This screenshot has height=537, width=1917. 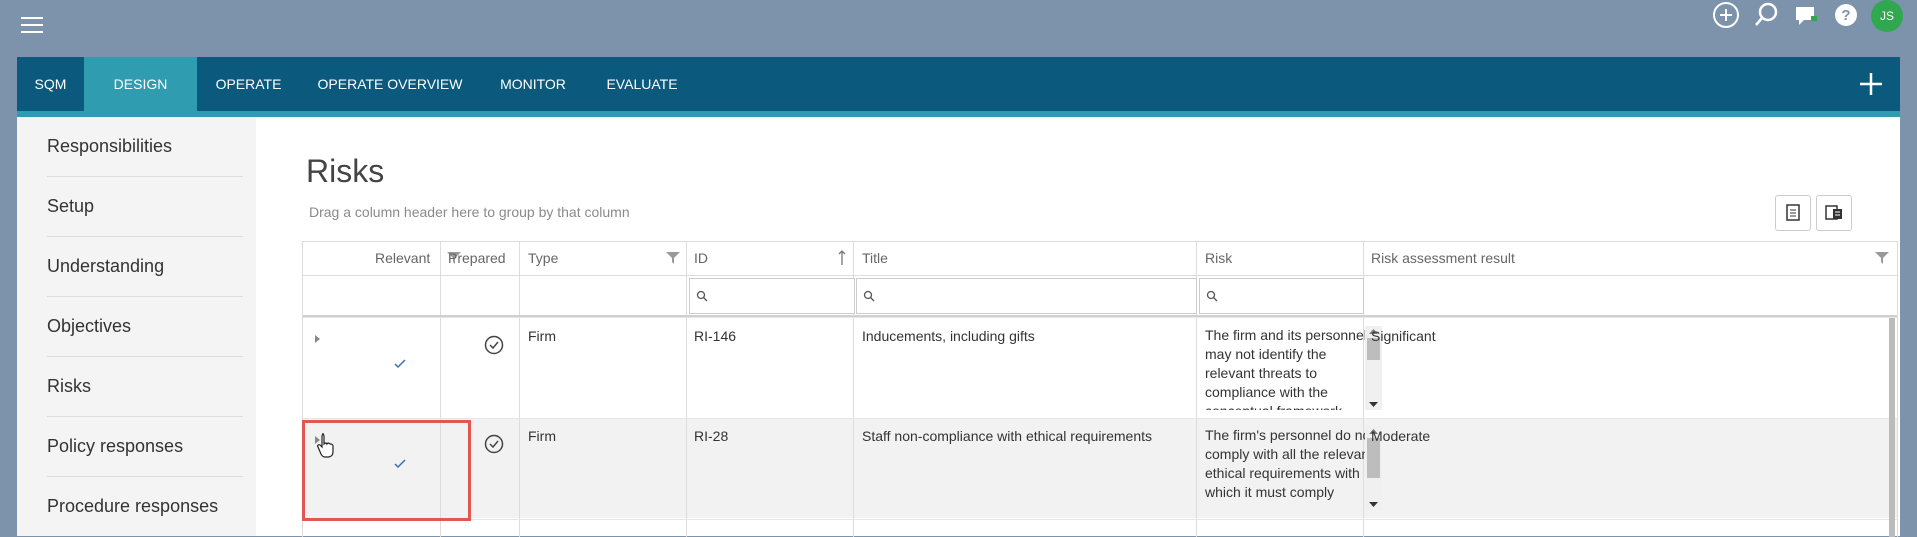 What do you see at coordinates (1871, 84) in the screenshot?
I see `add-tab-icon` at bounding box center [1871, 84].